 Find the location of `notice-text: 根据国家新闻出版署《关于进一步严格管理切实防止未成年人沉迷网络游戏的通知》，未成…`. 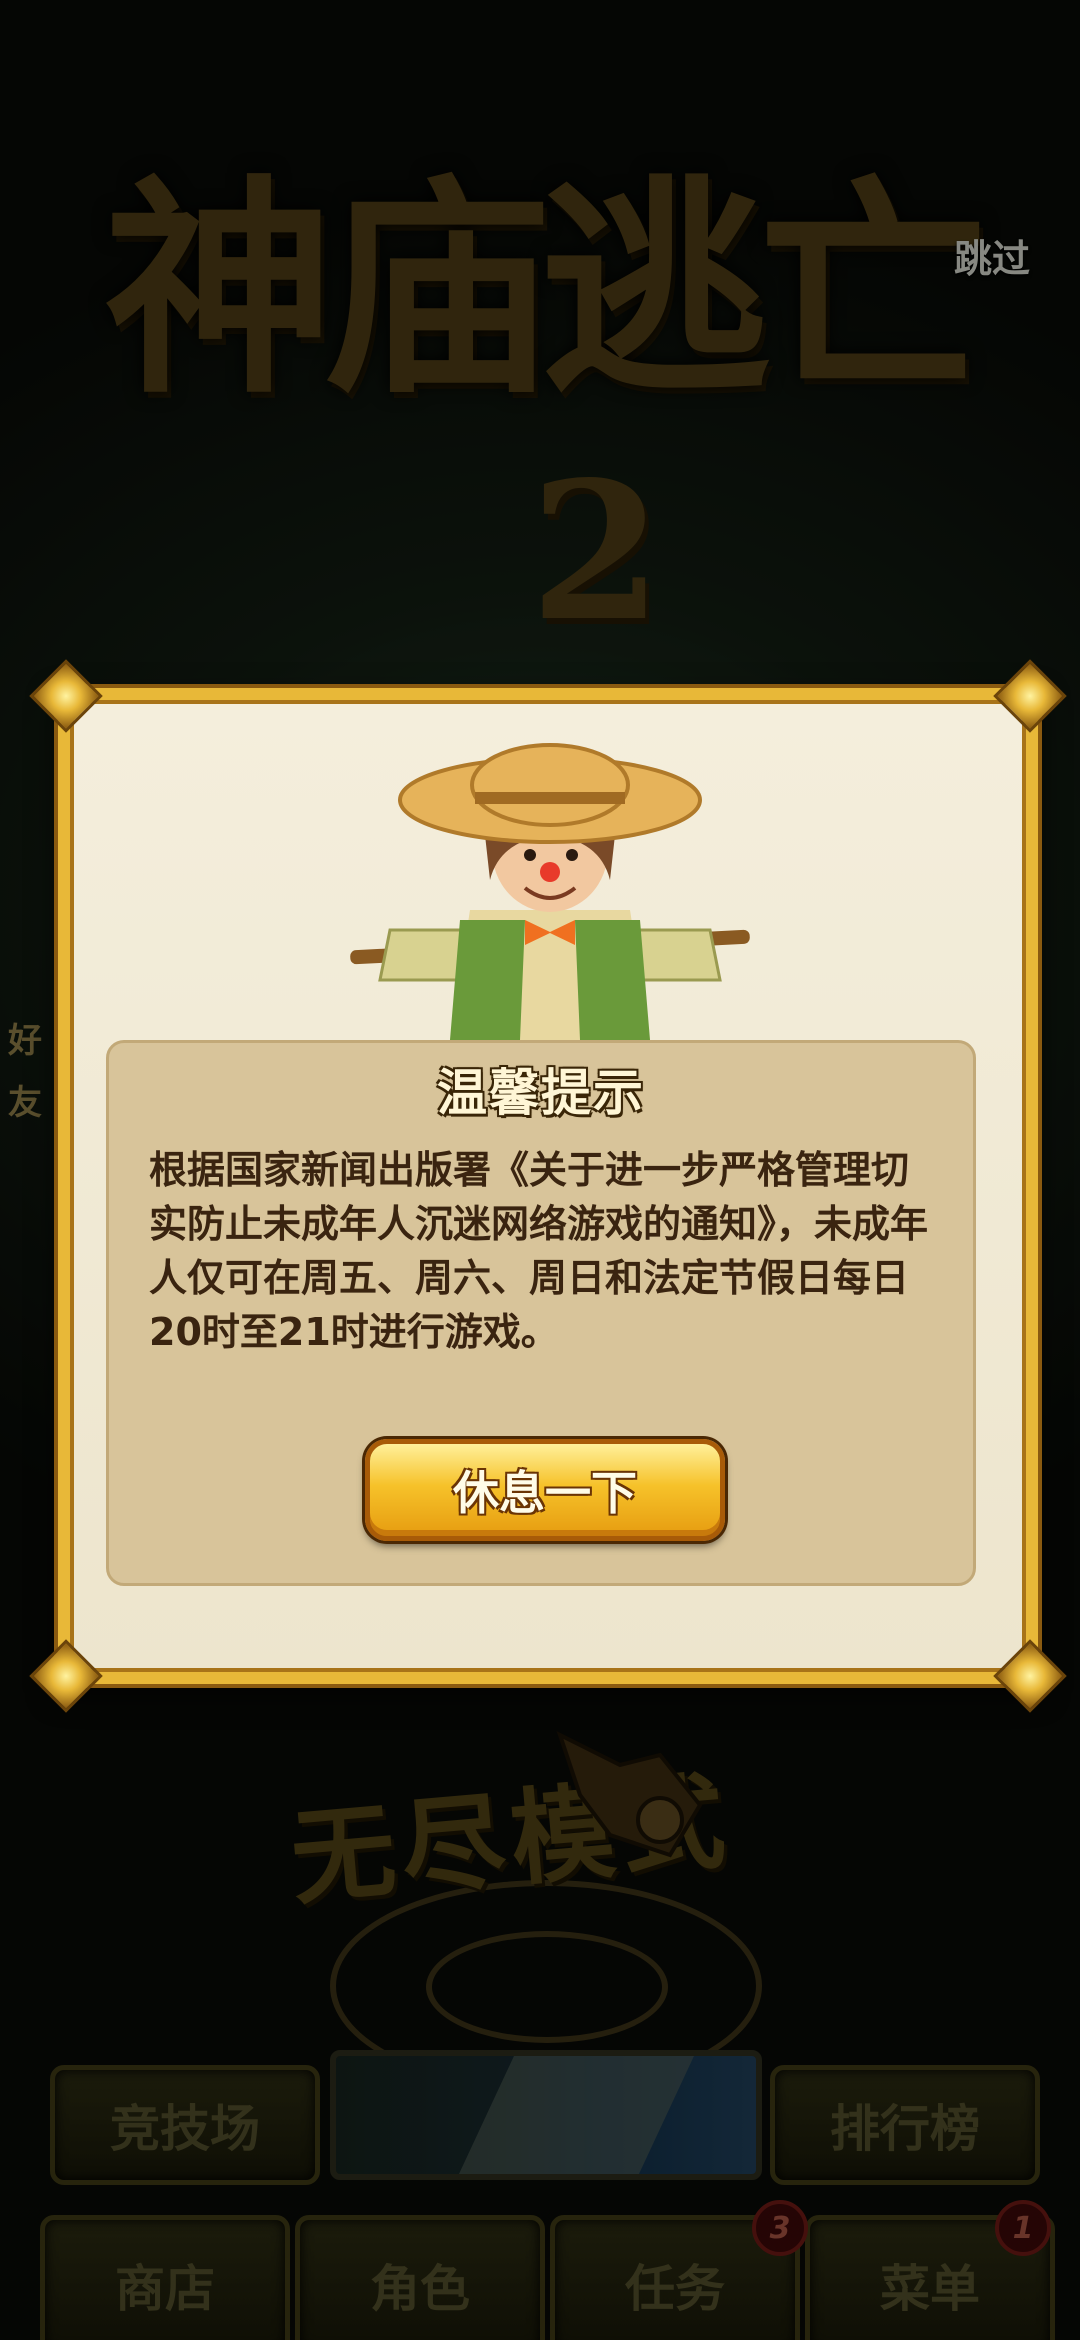

notice-text: 根据国家新闻出版署《关于进一步严格管理切实防止未成年人沉迷网络游戏的通知》，未成… is located at coordinates (539, 1251).